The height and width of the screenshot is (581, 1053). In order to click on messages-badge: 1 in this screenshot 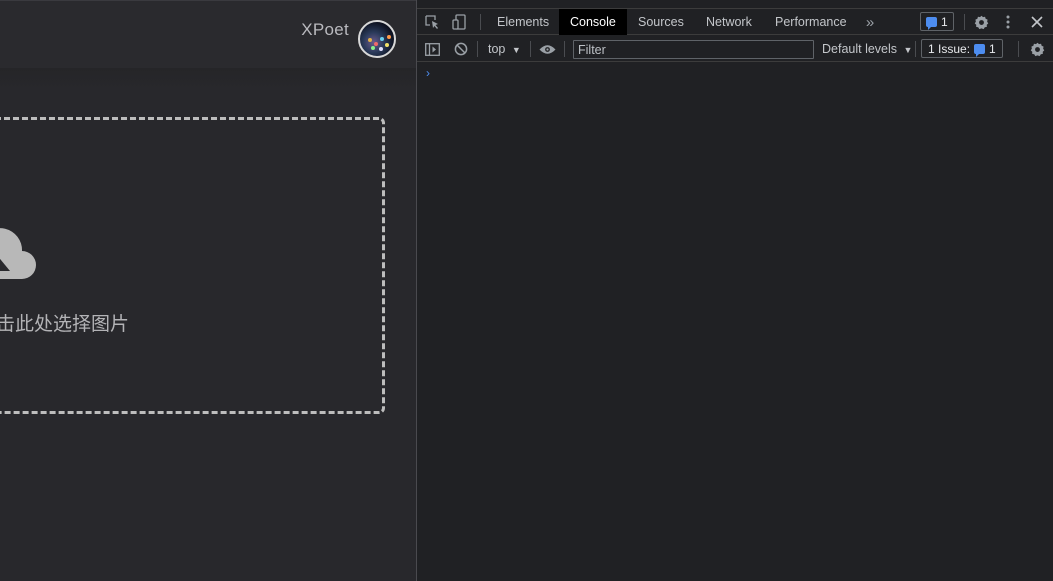, I will do `click(937, 21)`.